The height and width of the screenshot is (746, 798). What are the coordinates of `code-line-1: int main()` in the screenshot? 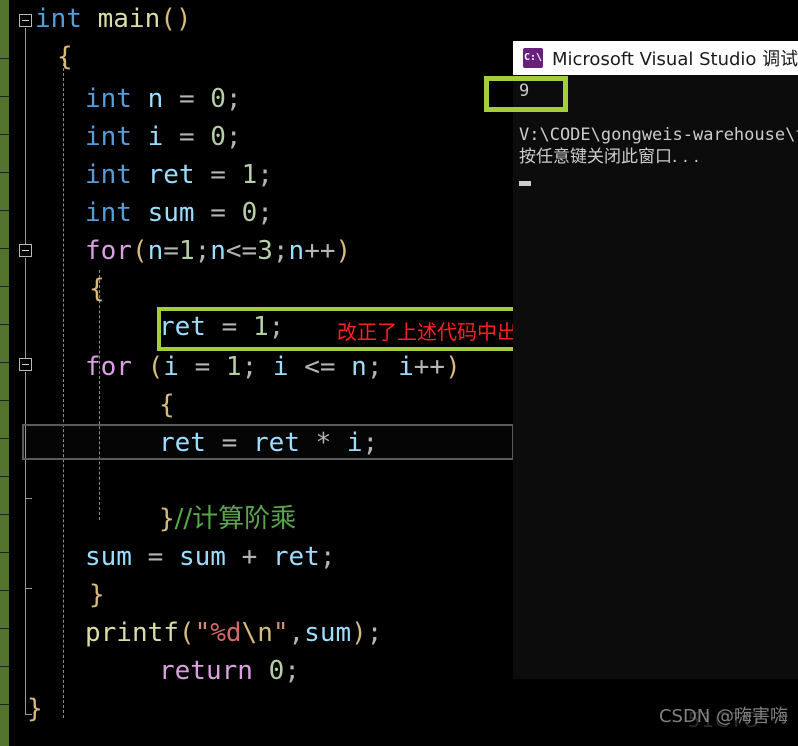 It's located at (113, 19).